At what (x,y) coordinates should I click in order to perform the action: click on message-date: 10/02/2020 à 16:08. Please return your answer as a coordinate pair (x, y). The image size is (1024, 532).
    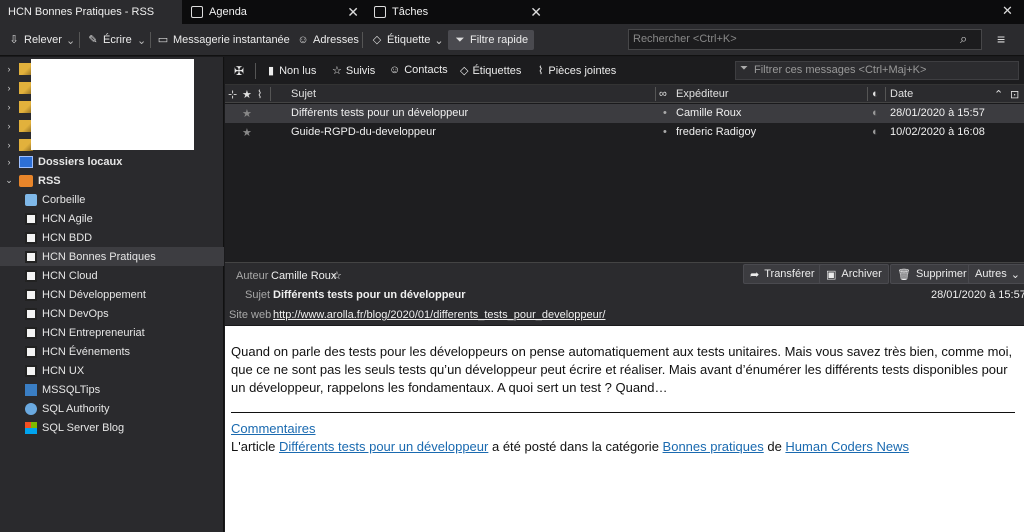
    Looking at the image, I should click on (937, 132).